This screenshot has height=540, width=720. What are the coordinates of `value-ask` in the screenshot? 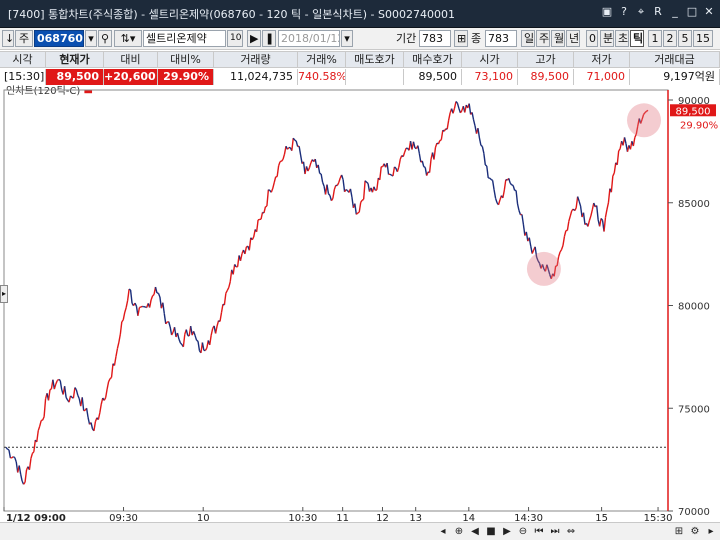 It's located at (375, 77).